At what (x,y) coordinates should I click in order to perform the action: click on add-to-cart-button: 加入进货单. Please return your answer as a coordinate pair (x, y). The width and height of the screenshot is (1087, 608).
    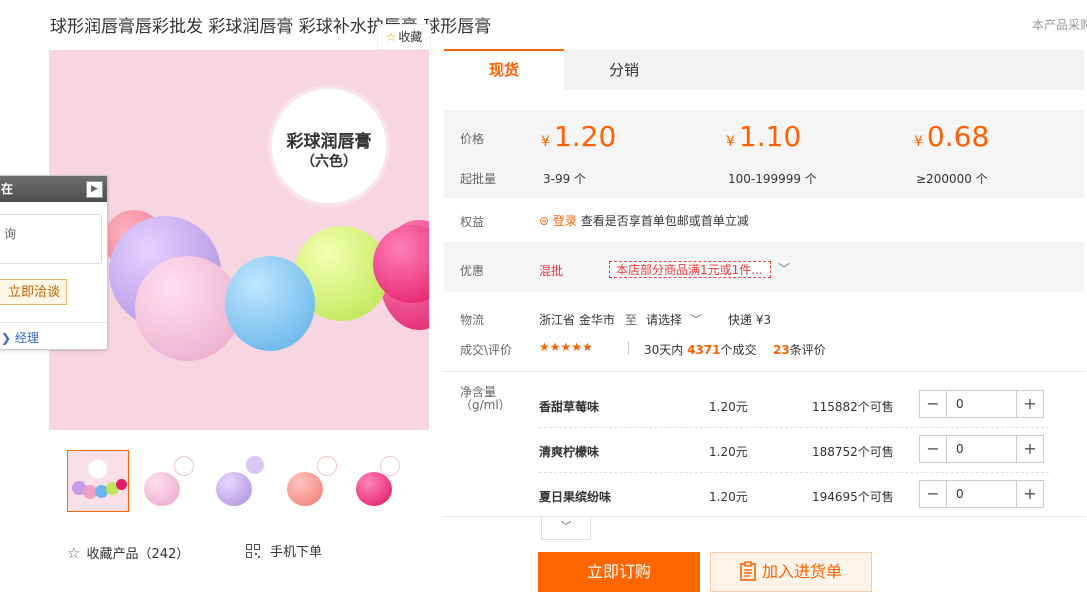
    Looking at the image, I should click on (791, 572).